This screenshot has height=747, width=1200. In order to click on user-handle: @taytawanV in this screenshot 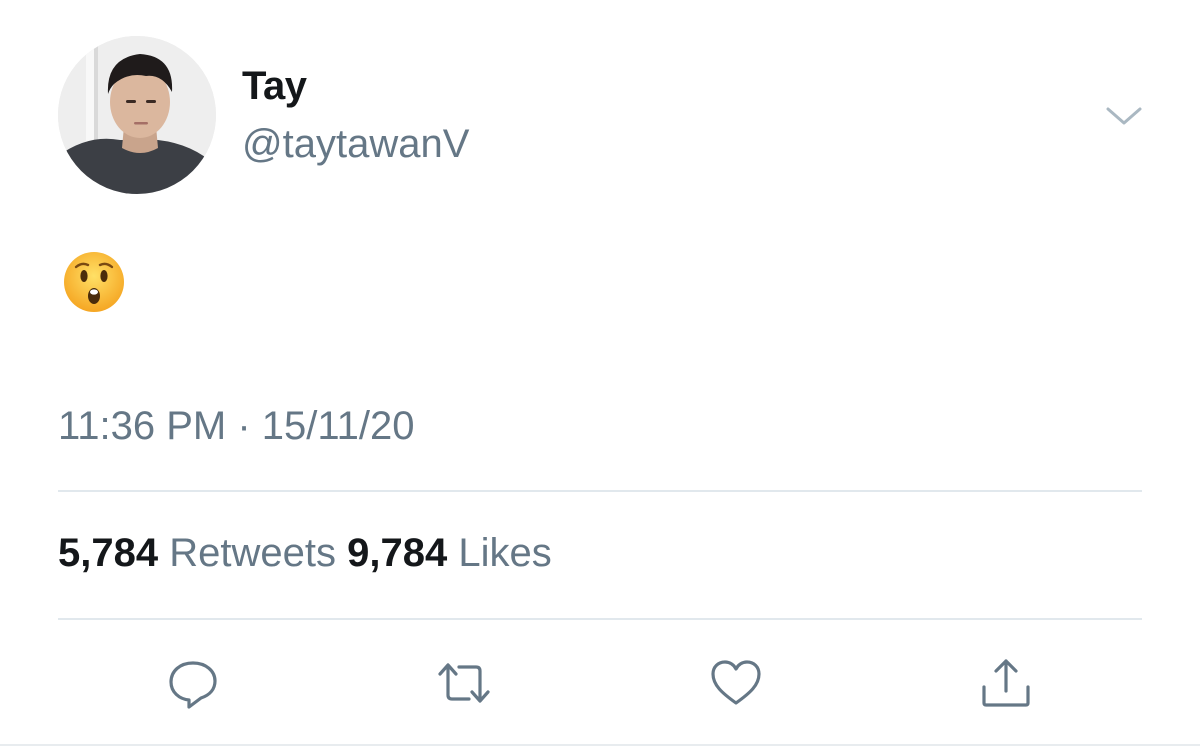, I will do `click(355, 144)`.